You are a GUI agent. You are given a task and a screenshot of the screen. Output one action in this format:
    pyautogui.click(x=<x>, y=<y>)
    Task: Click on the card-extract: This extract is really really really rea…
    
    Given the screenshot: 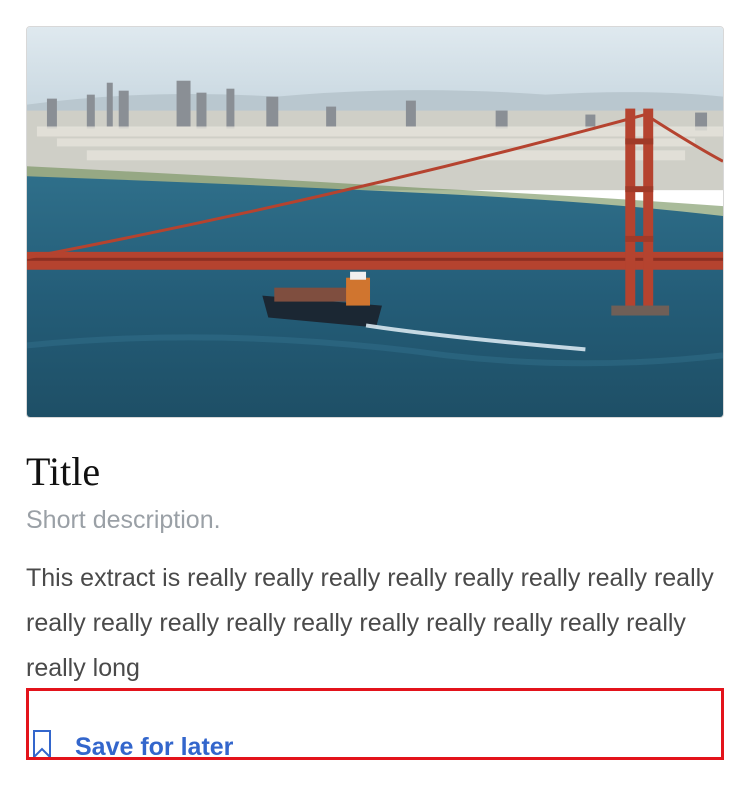 What is the action you would take?
    pyautogui.click(x=370, y=623)
    